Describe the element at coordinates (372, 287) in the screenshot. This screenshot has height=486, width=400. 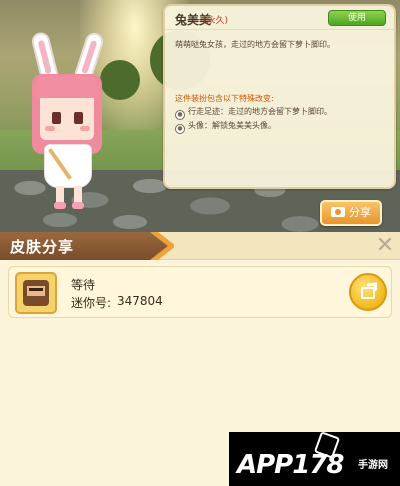
I see `share-arrow-icon` at that location.